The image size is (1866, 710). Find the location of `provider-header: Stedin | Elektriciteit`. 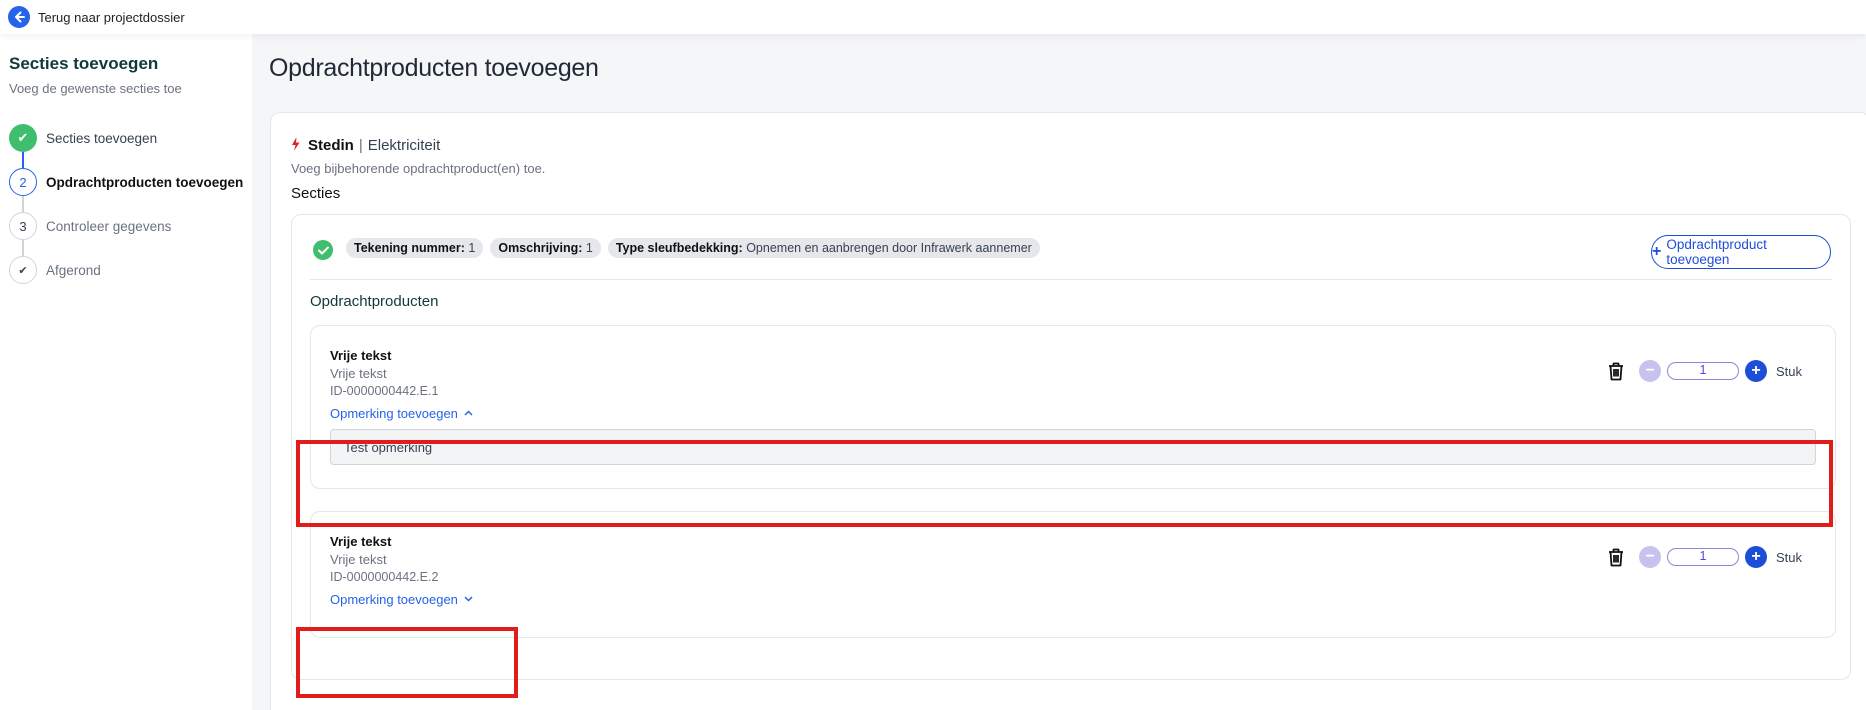

provider-header: Stedin | Elektriciteit is located at coordinates (365, 145).